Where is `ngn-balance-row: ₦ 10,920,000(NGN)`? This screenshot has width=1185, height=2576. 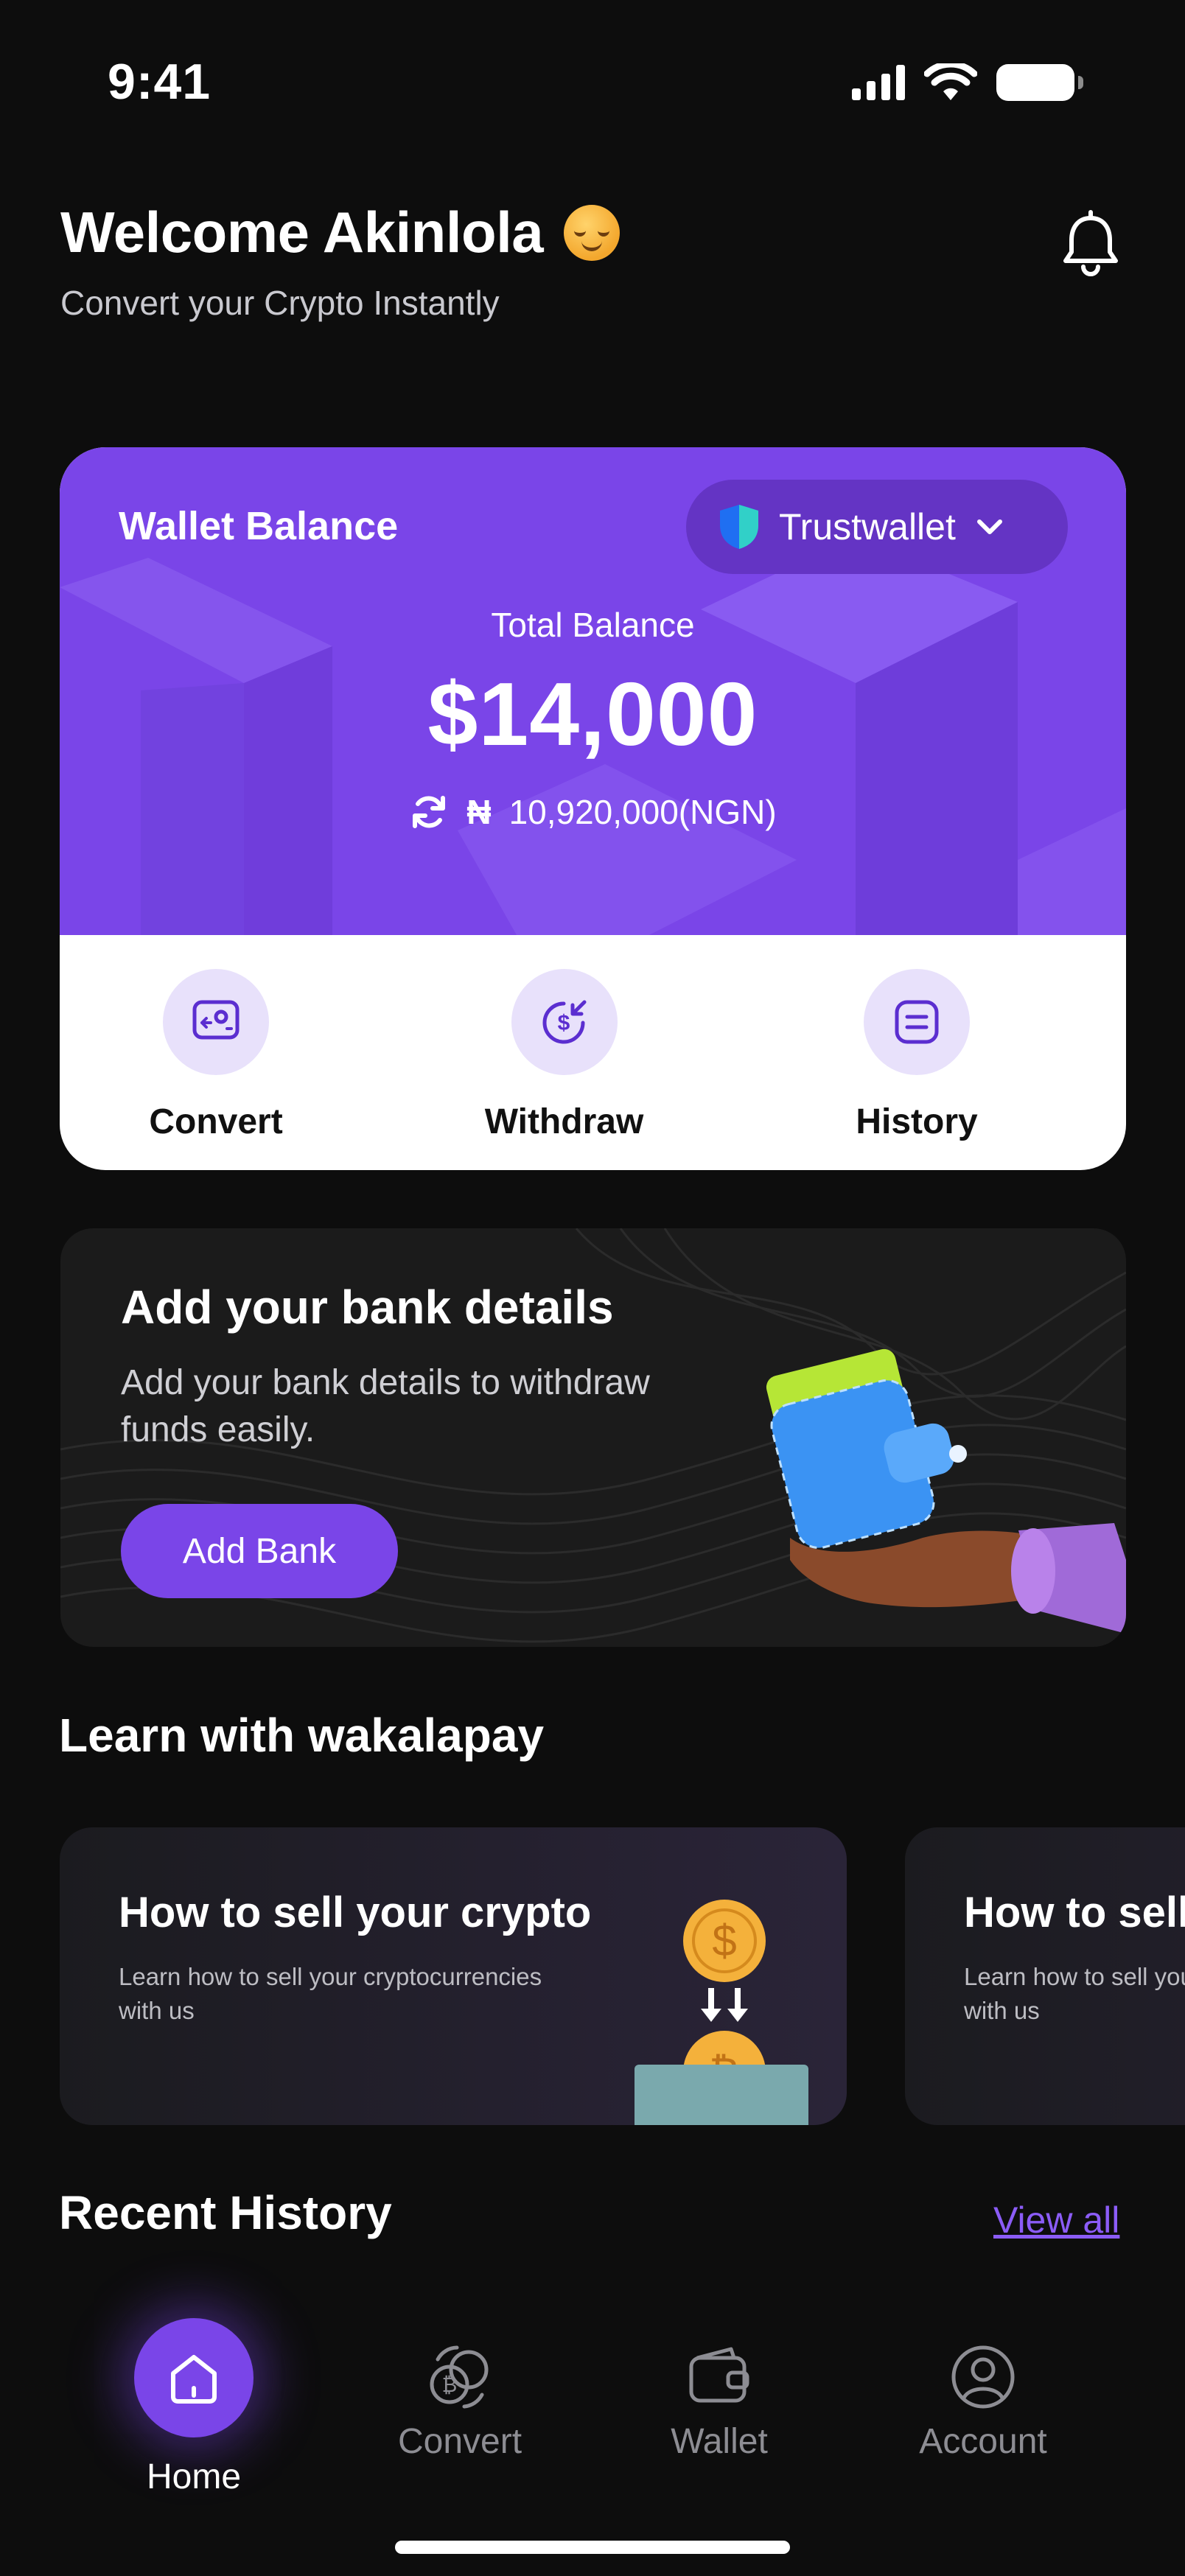
ngn-balance-row: ₦ 10,920,000(NGN) is located at coordinates (593, 812).